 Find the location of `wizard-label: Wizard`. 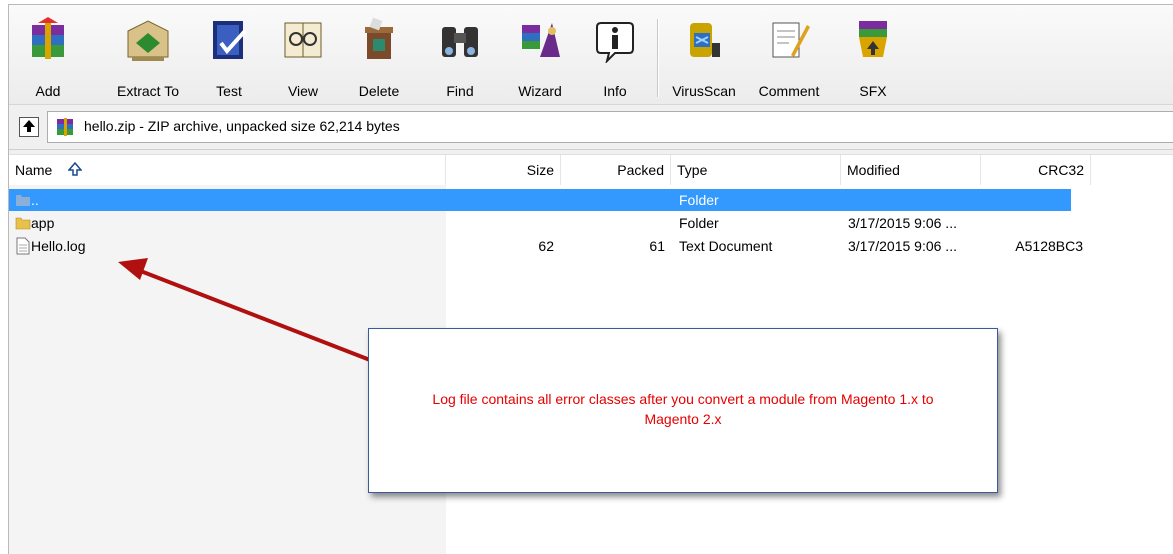

wizard-label: Wizard is located at coordinates (540, 91).